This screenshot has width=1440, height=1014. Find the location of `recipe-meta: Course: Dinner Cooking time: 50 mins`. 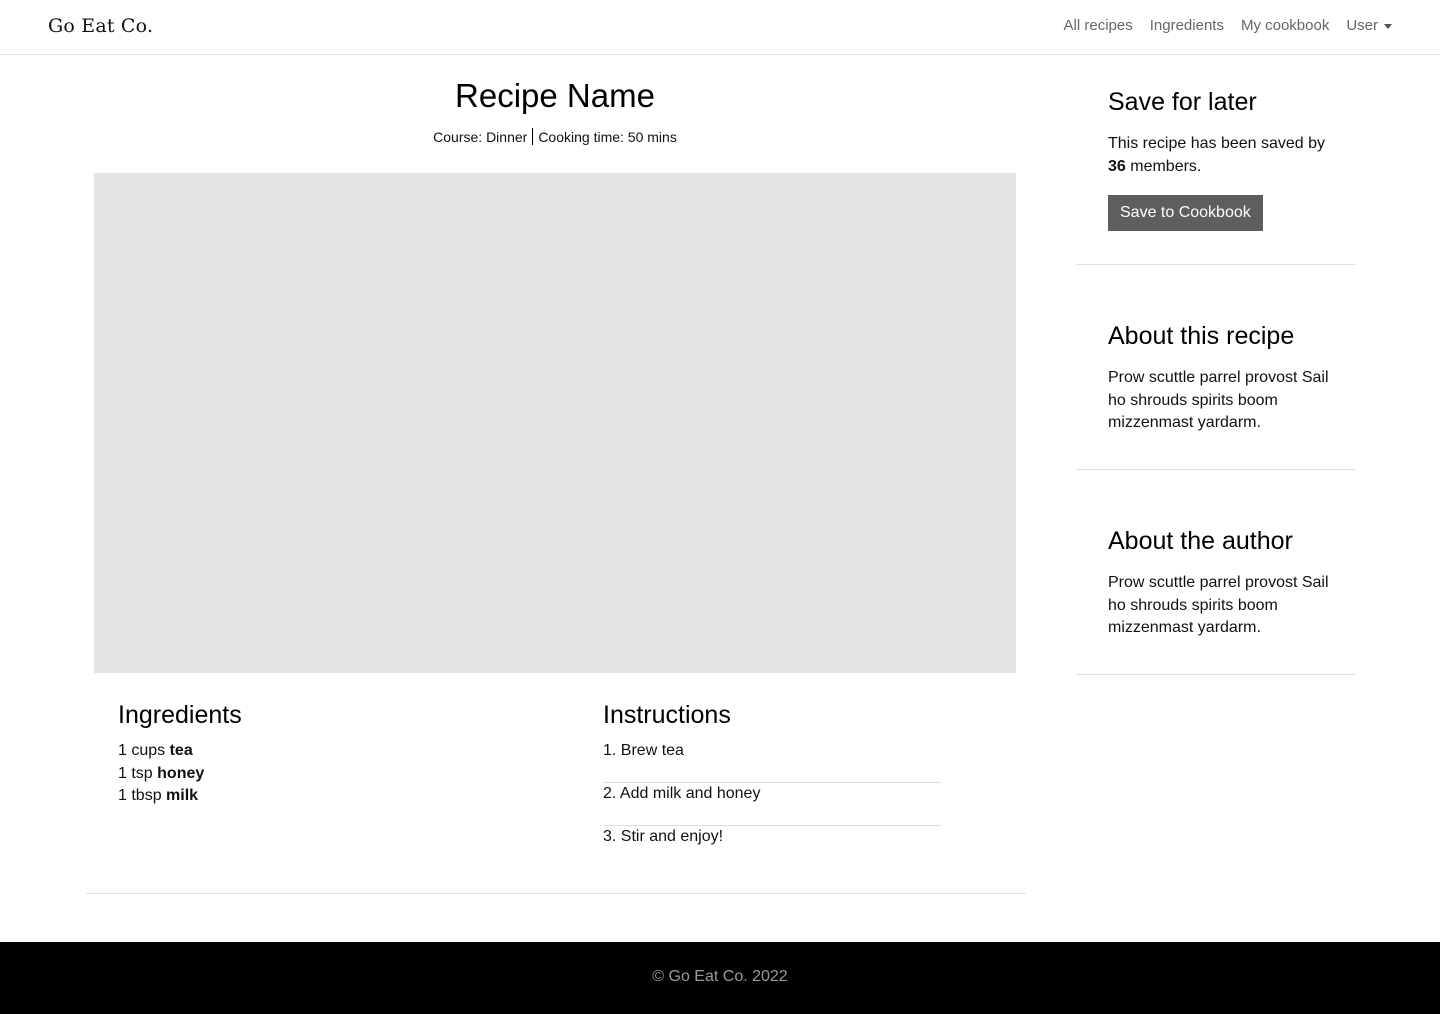

recipe-meta: Course: Dinner Cooking time: 50 mins is located at coordinates (555, 136).